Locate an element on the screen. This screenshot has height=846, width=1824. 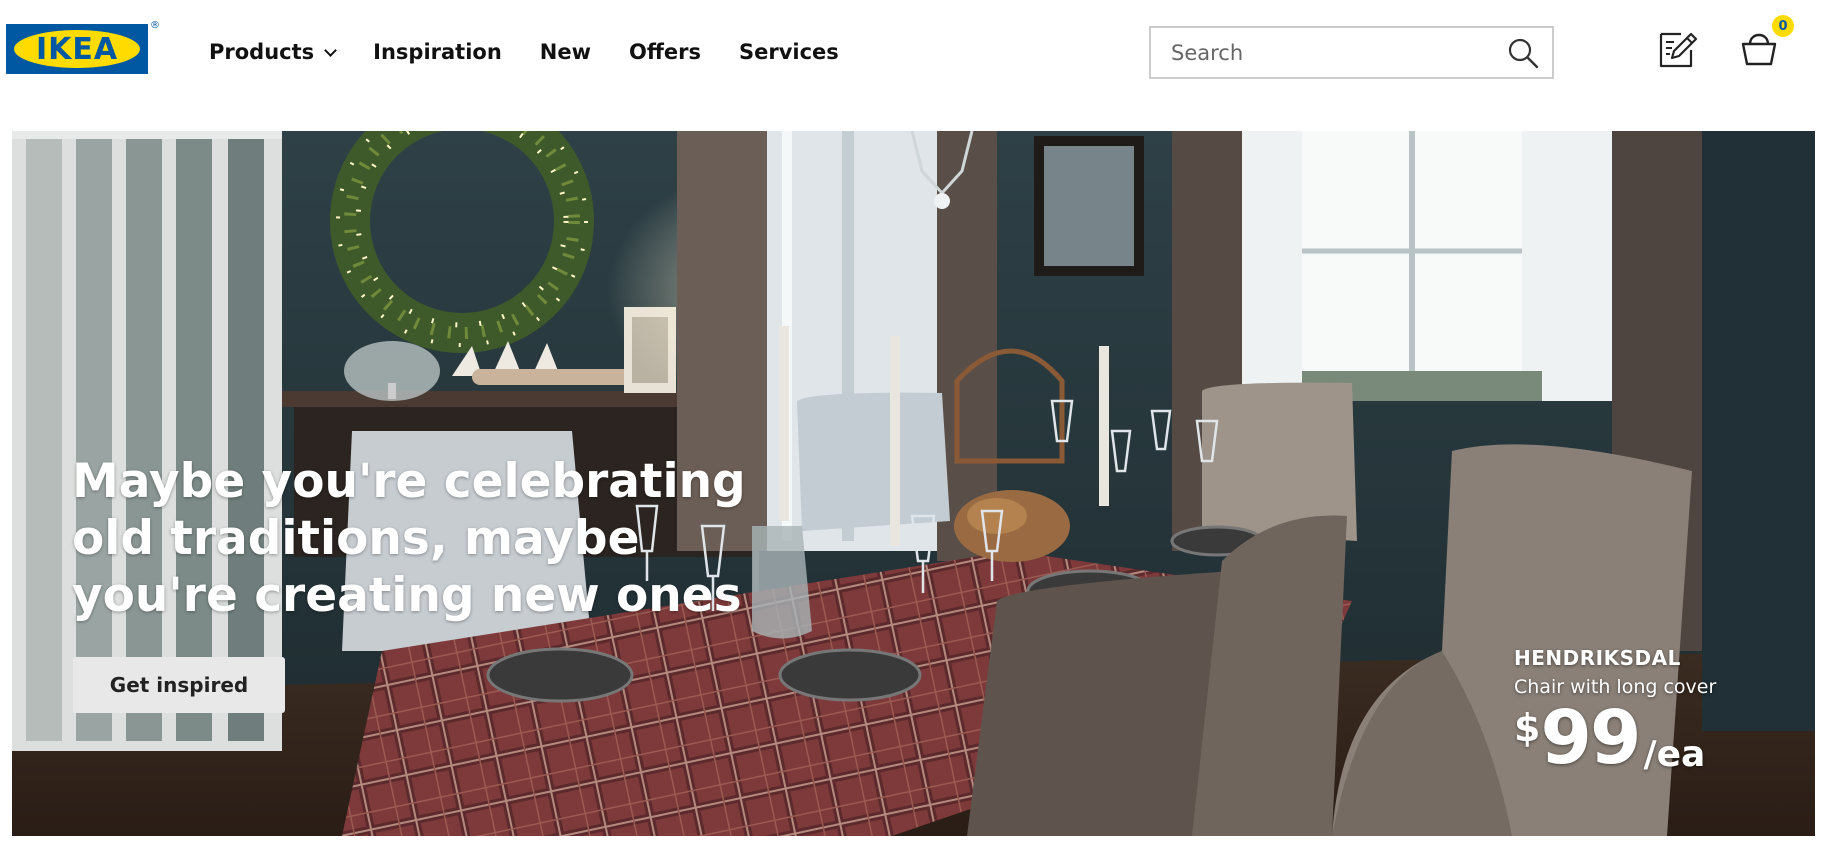
product-name: HENDRIKSDAL is located at coordinates (1597, 658).